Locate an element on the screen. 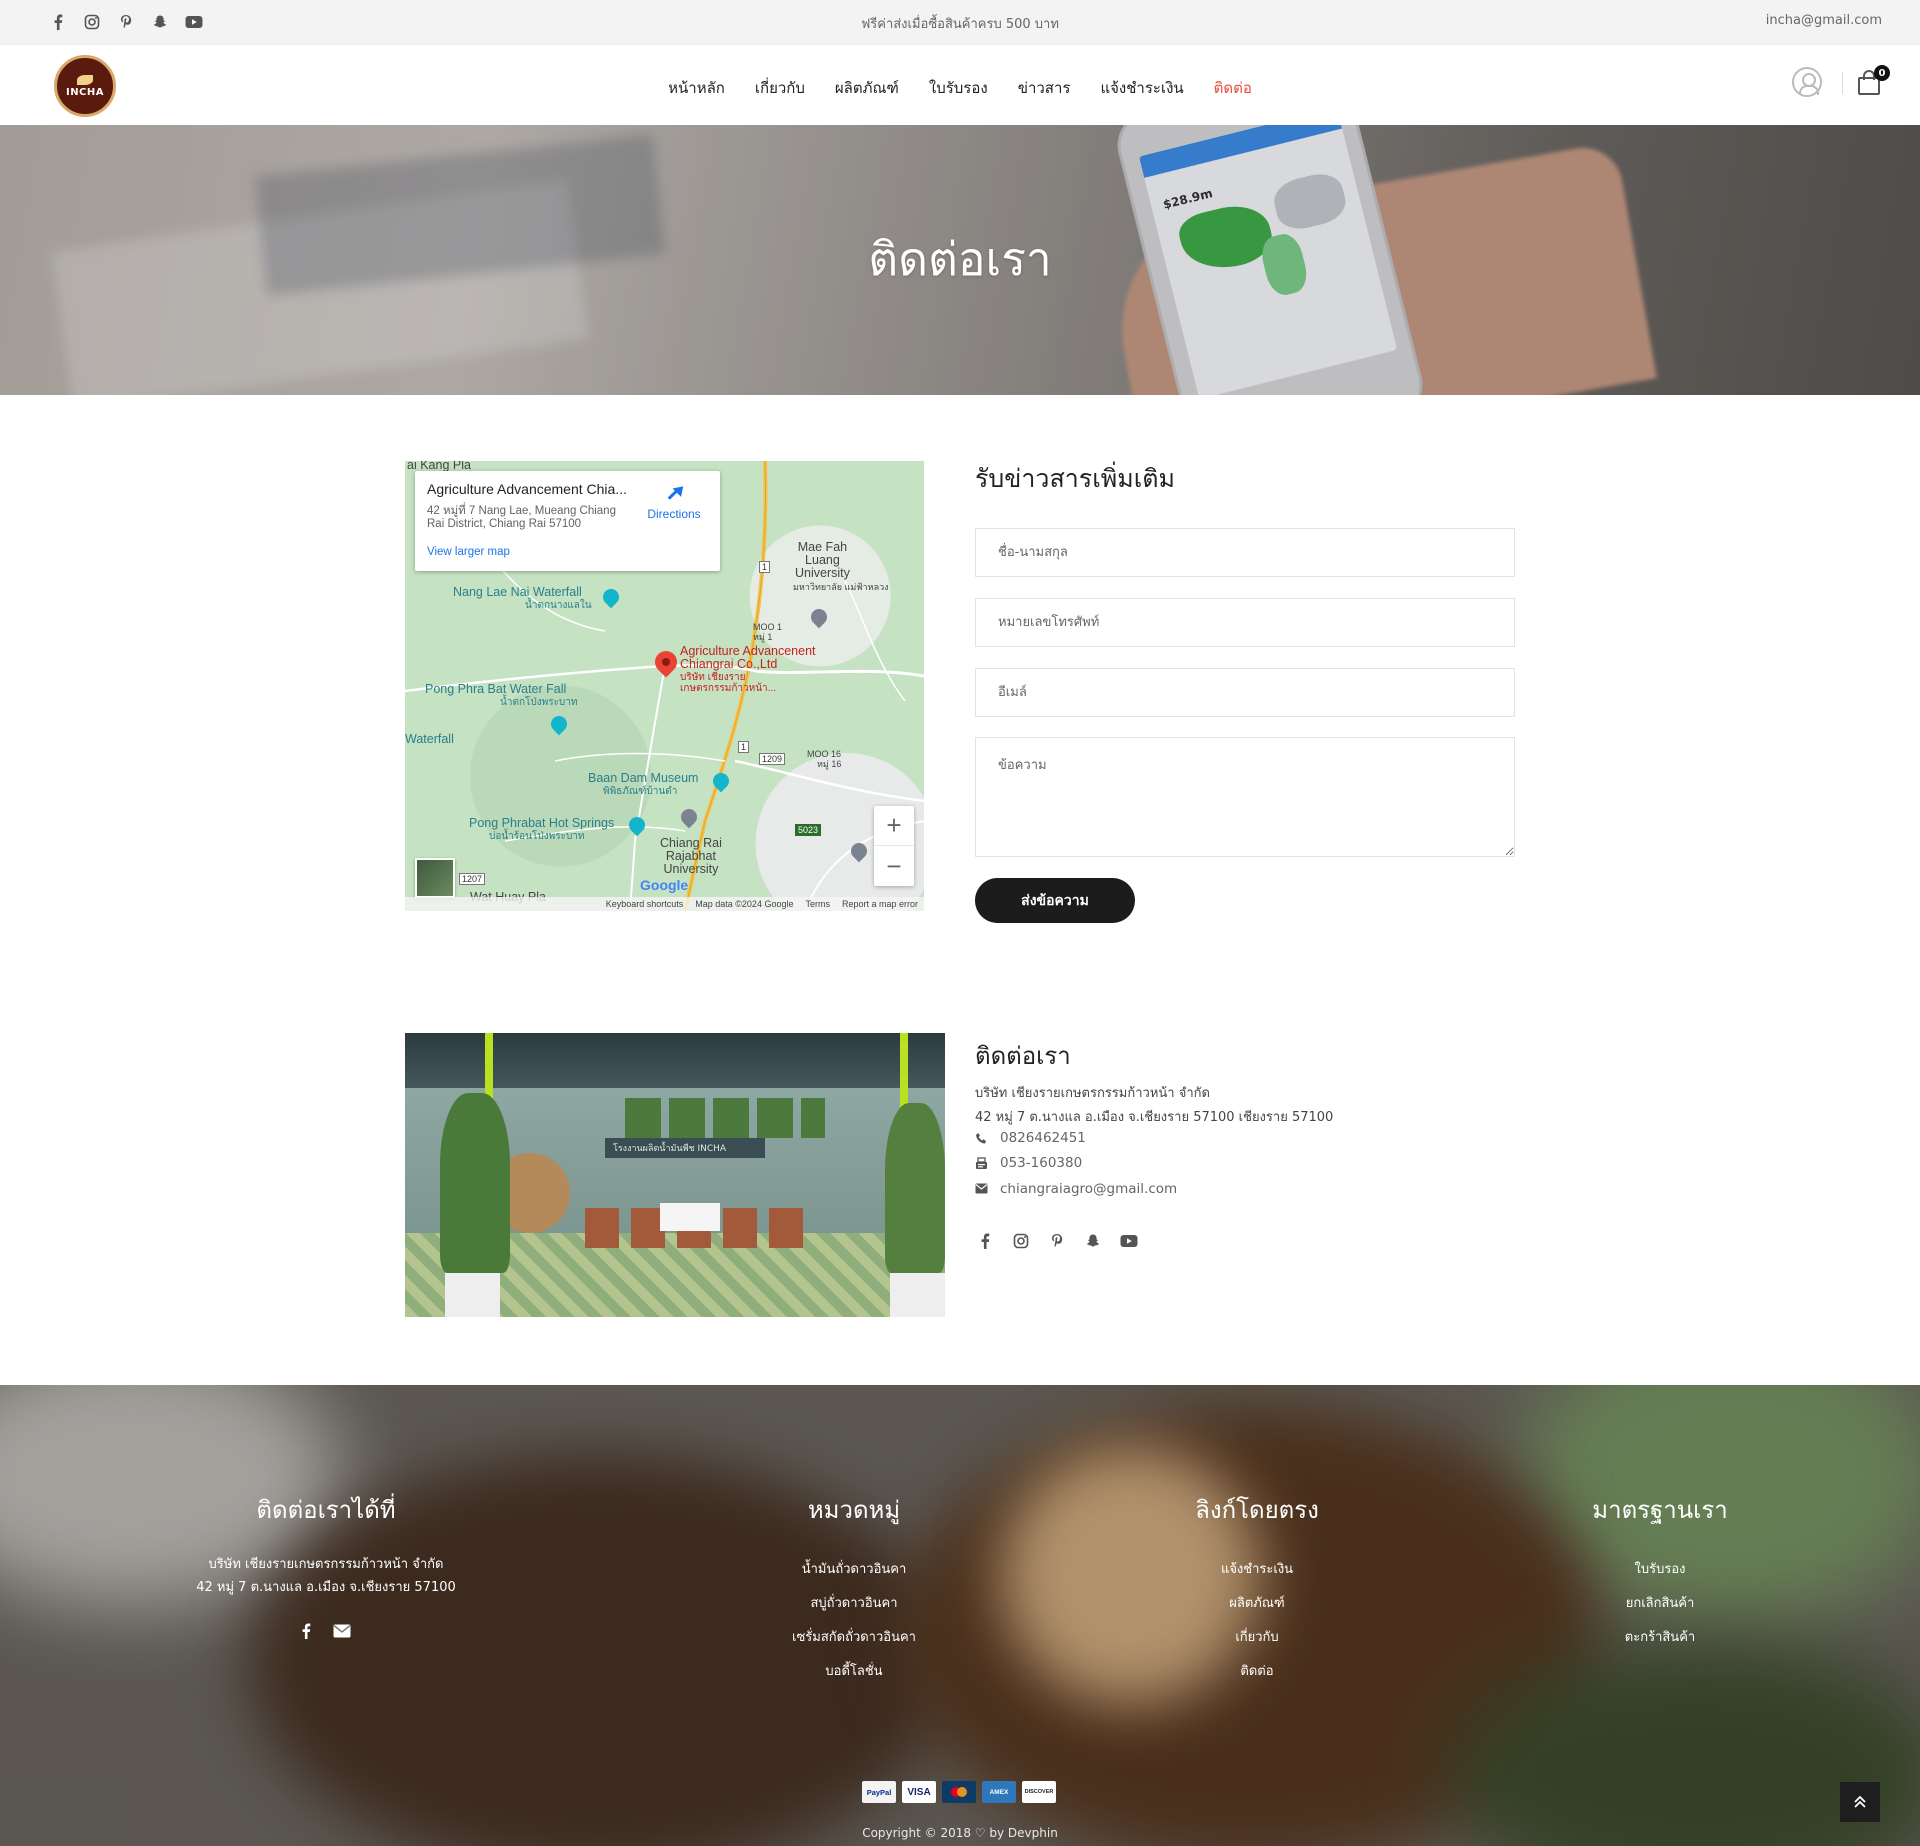 This screenshot has height=1846, width=1920. cart-icon: 0 is located at coordinates (1874, 80).